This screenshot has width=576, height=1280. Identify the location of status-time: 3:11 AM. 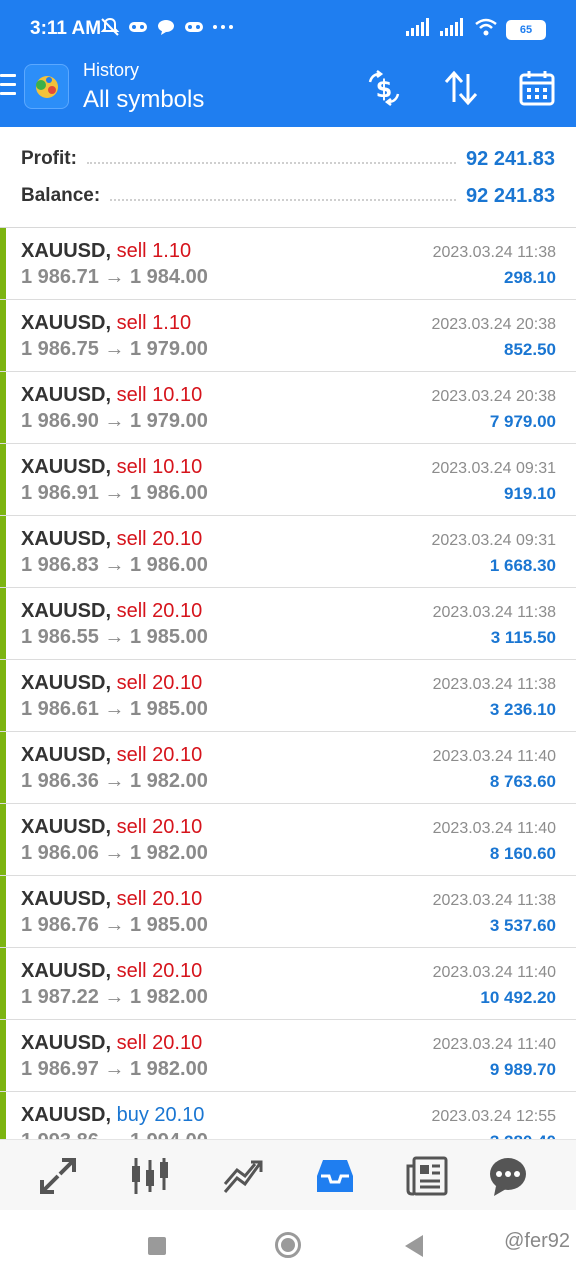
(66, 28).